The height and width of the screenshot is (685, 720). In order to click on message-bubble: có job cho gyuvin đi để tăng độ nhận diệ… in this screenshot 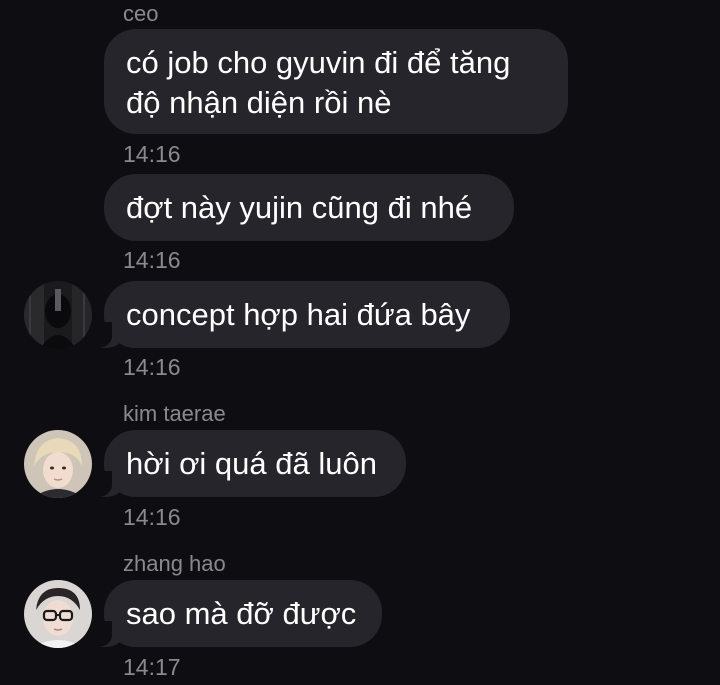, I will do `click(336, 81)`.